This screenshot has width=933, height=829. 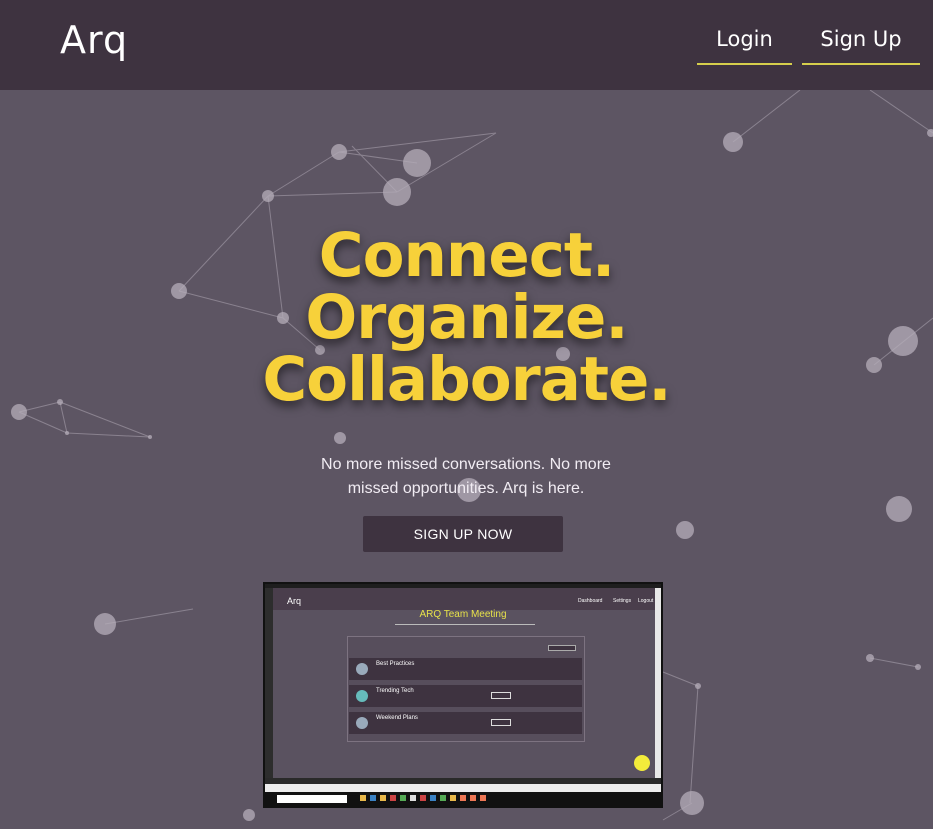 What do you see at coordinates (861, 39) in the screenshot?
I see `sign-up-button: Sign Up` at bounding box center [861, 39].